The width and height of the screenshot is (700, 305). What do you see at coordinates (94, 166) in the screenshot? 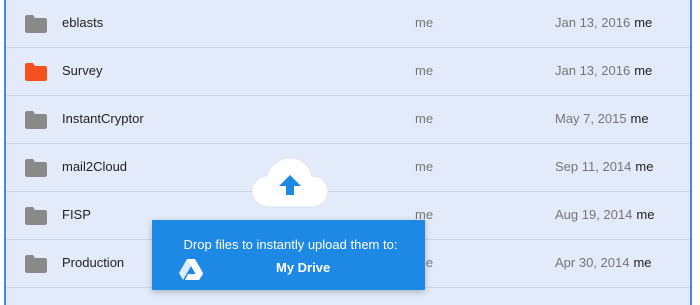
I see `file-name: mail2Cloud` at bounding box center [94, 166].